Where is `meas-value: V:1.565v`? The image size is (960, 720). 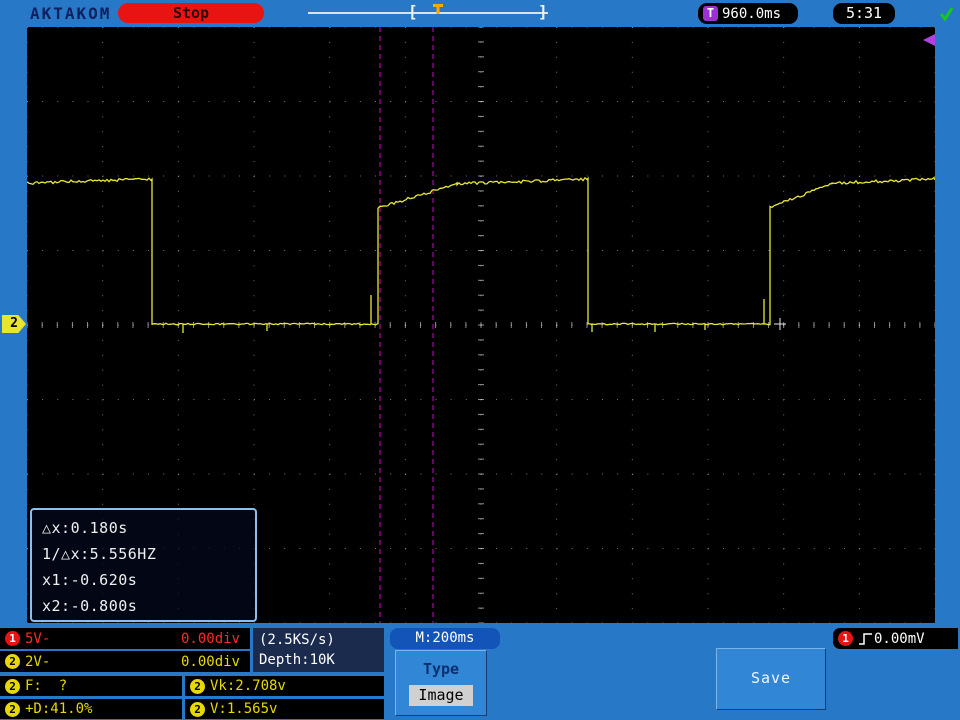 meas-value: V:1.565v is located at coordinates (244, 709).